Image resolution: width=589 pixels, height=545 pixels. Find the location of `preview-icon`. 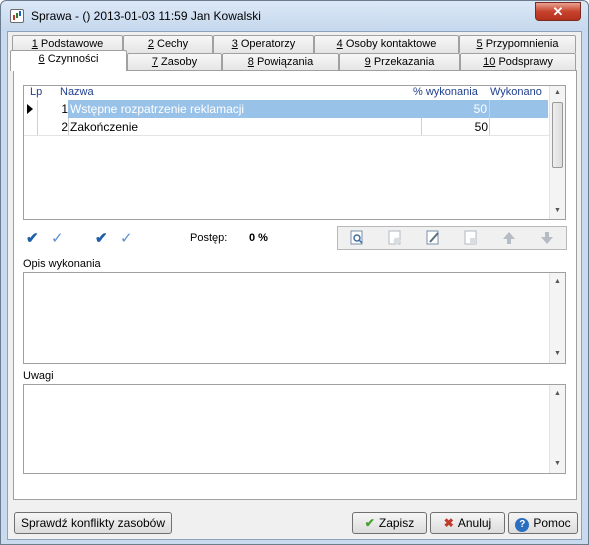

preview-icon is located at coordinates (357, 238).